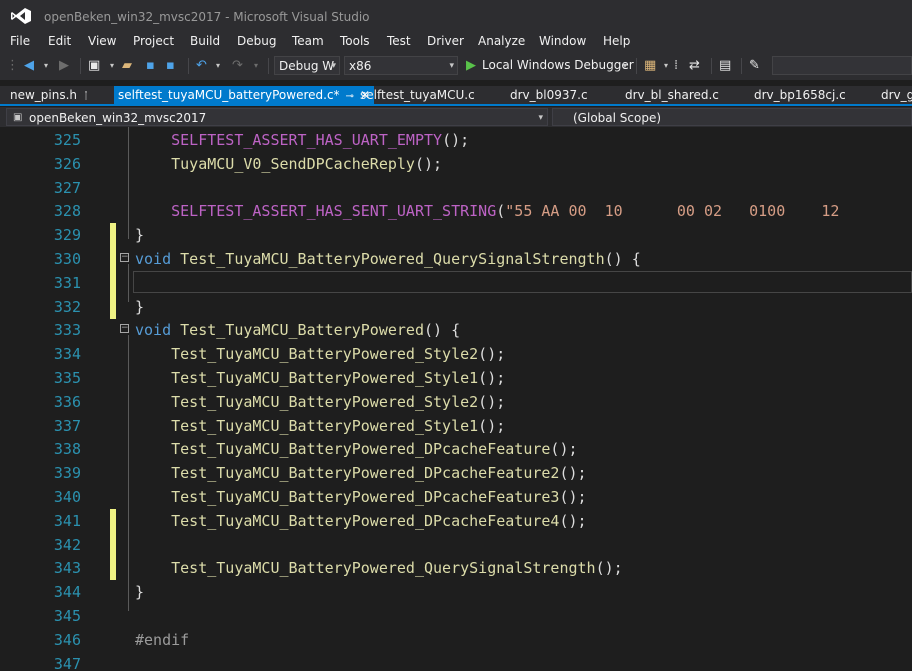  I want to click on find-dropdown-icon: ▾, so click(666, 66).